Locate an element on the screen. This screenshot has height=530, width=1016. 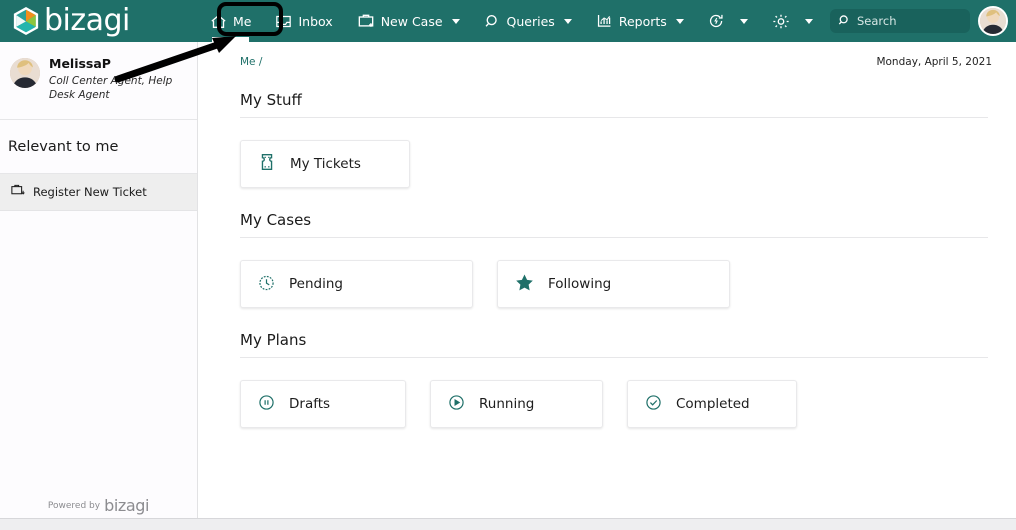
nav-item-inbox-label: Inbox is located at coordinates (315, 21).